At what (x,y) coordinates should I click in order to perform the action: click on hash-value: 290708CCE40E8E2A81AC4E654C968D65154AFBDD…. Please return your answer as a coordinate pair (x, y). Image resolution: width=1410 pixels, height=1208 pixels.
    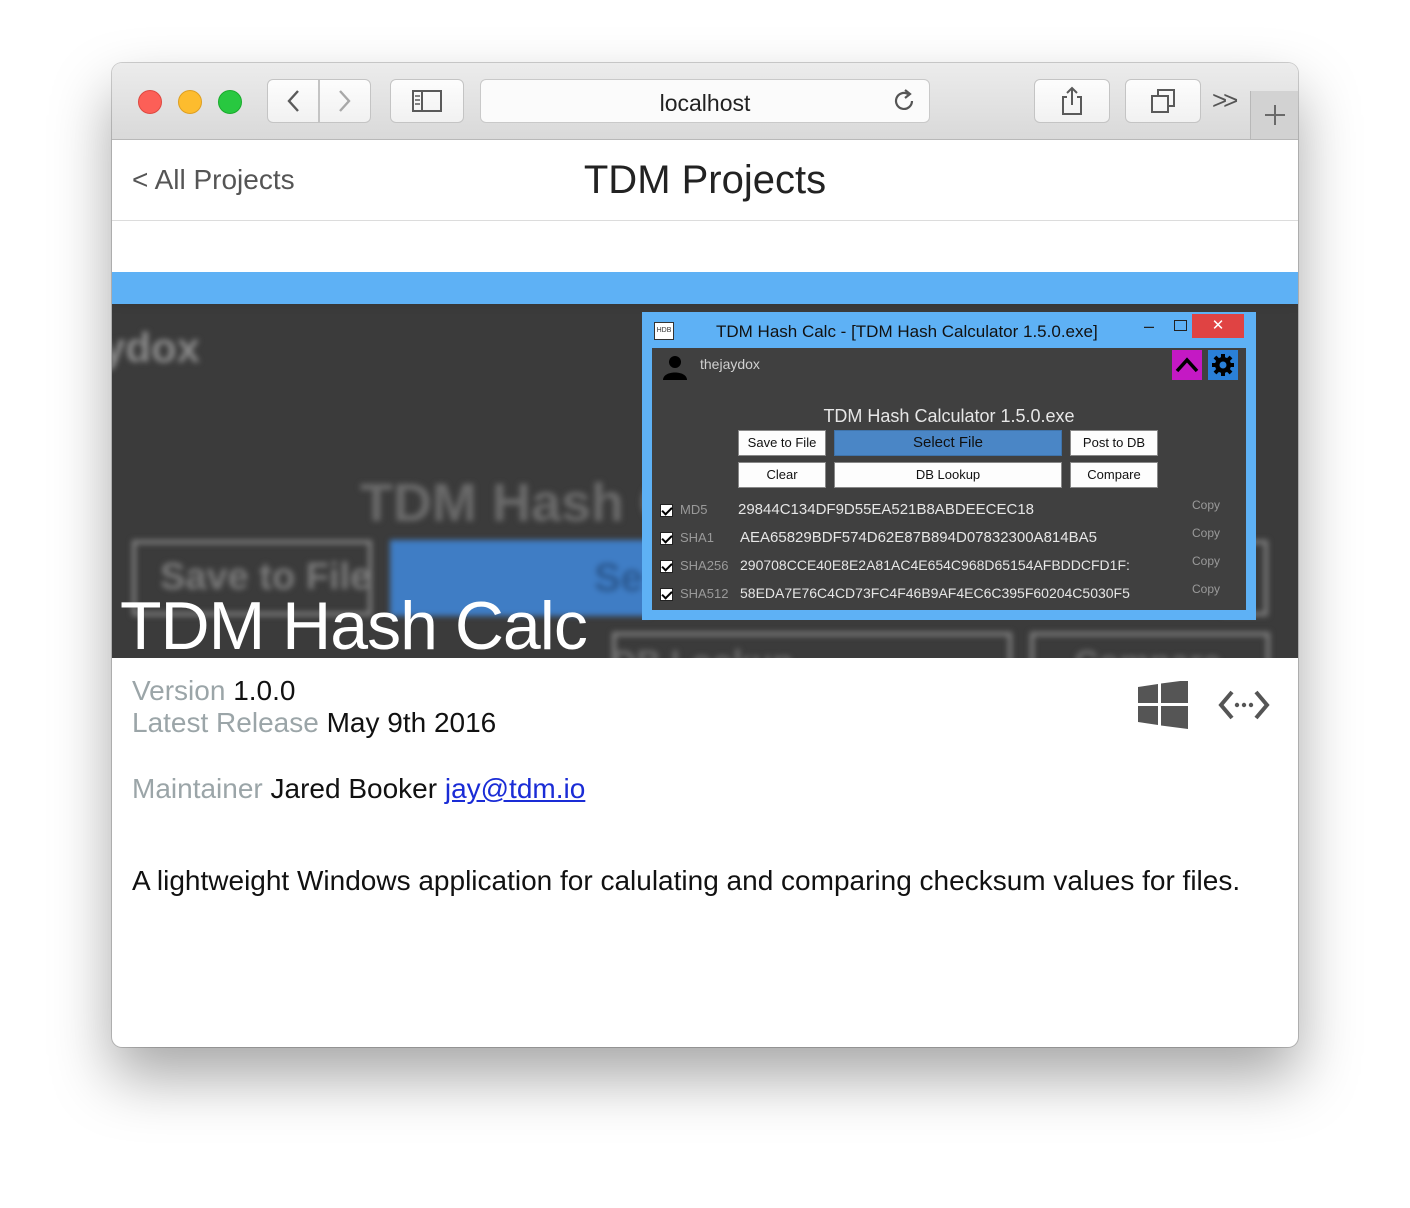
    Looking at the image, I should click on (935, 565).